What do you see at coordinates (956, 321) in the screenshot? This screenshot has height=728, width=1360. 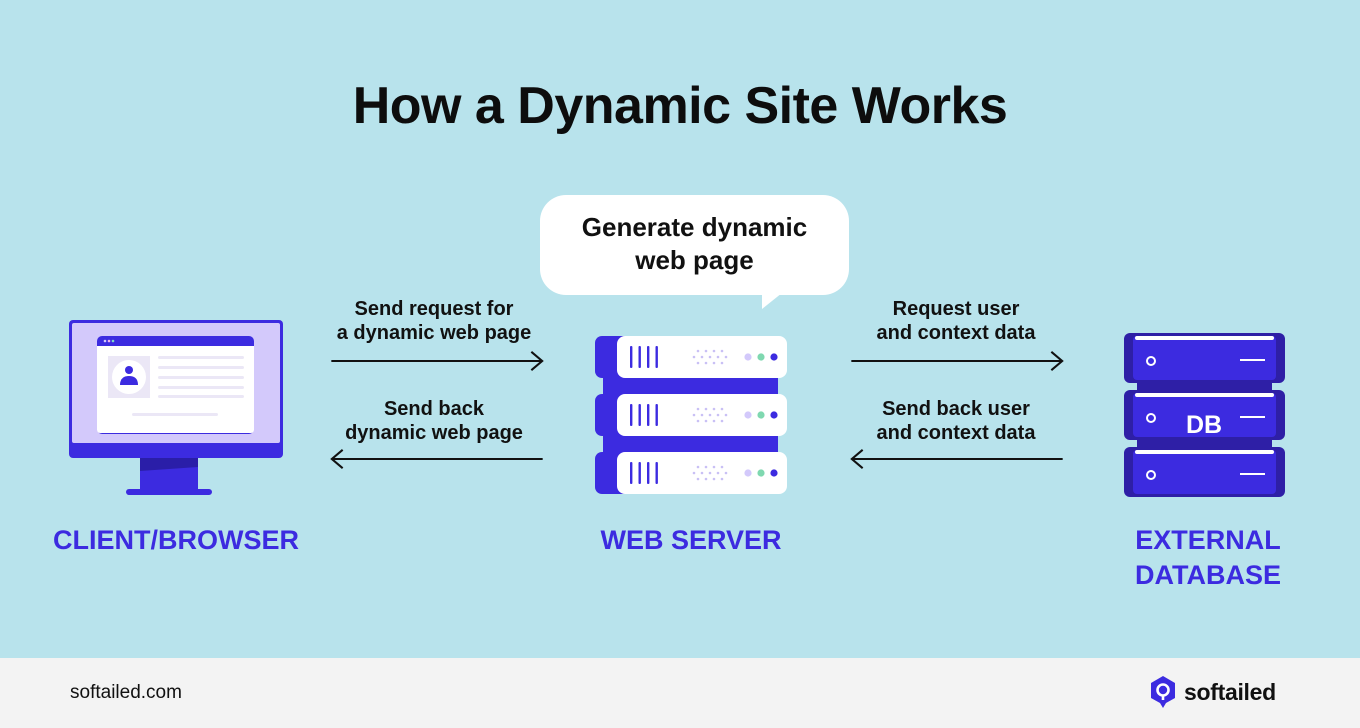 I see `arrow-label-request-user-data: Request user and context data` at bounding box center [956, 321].